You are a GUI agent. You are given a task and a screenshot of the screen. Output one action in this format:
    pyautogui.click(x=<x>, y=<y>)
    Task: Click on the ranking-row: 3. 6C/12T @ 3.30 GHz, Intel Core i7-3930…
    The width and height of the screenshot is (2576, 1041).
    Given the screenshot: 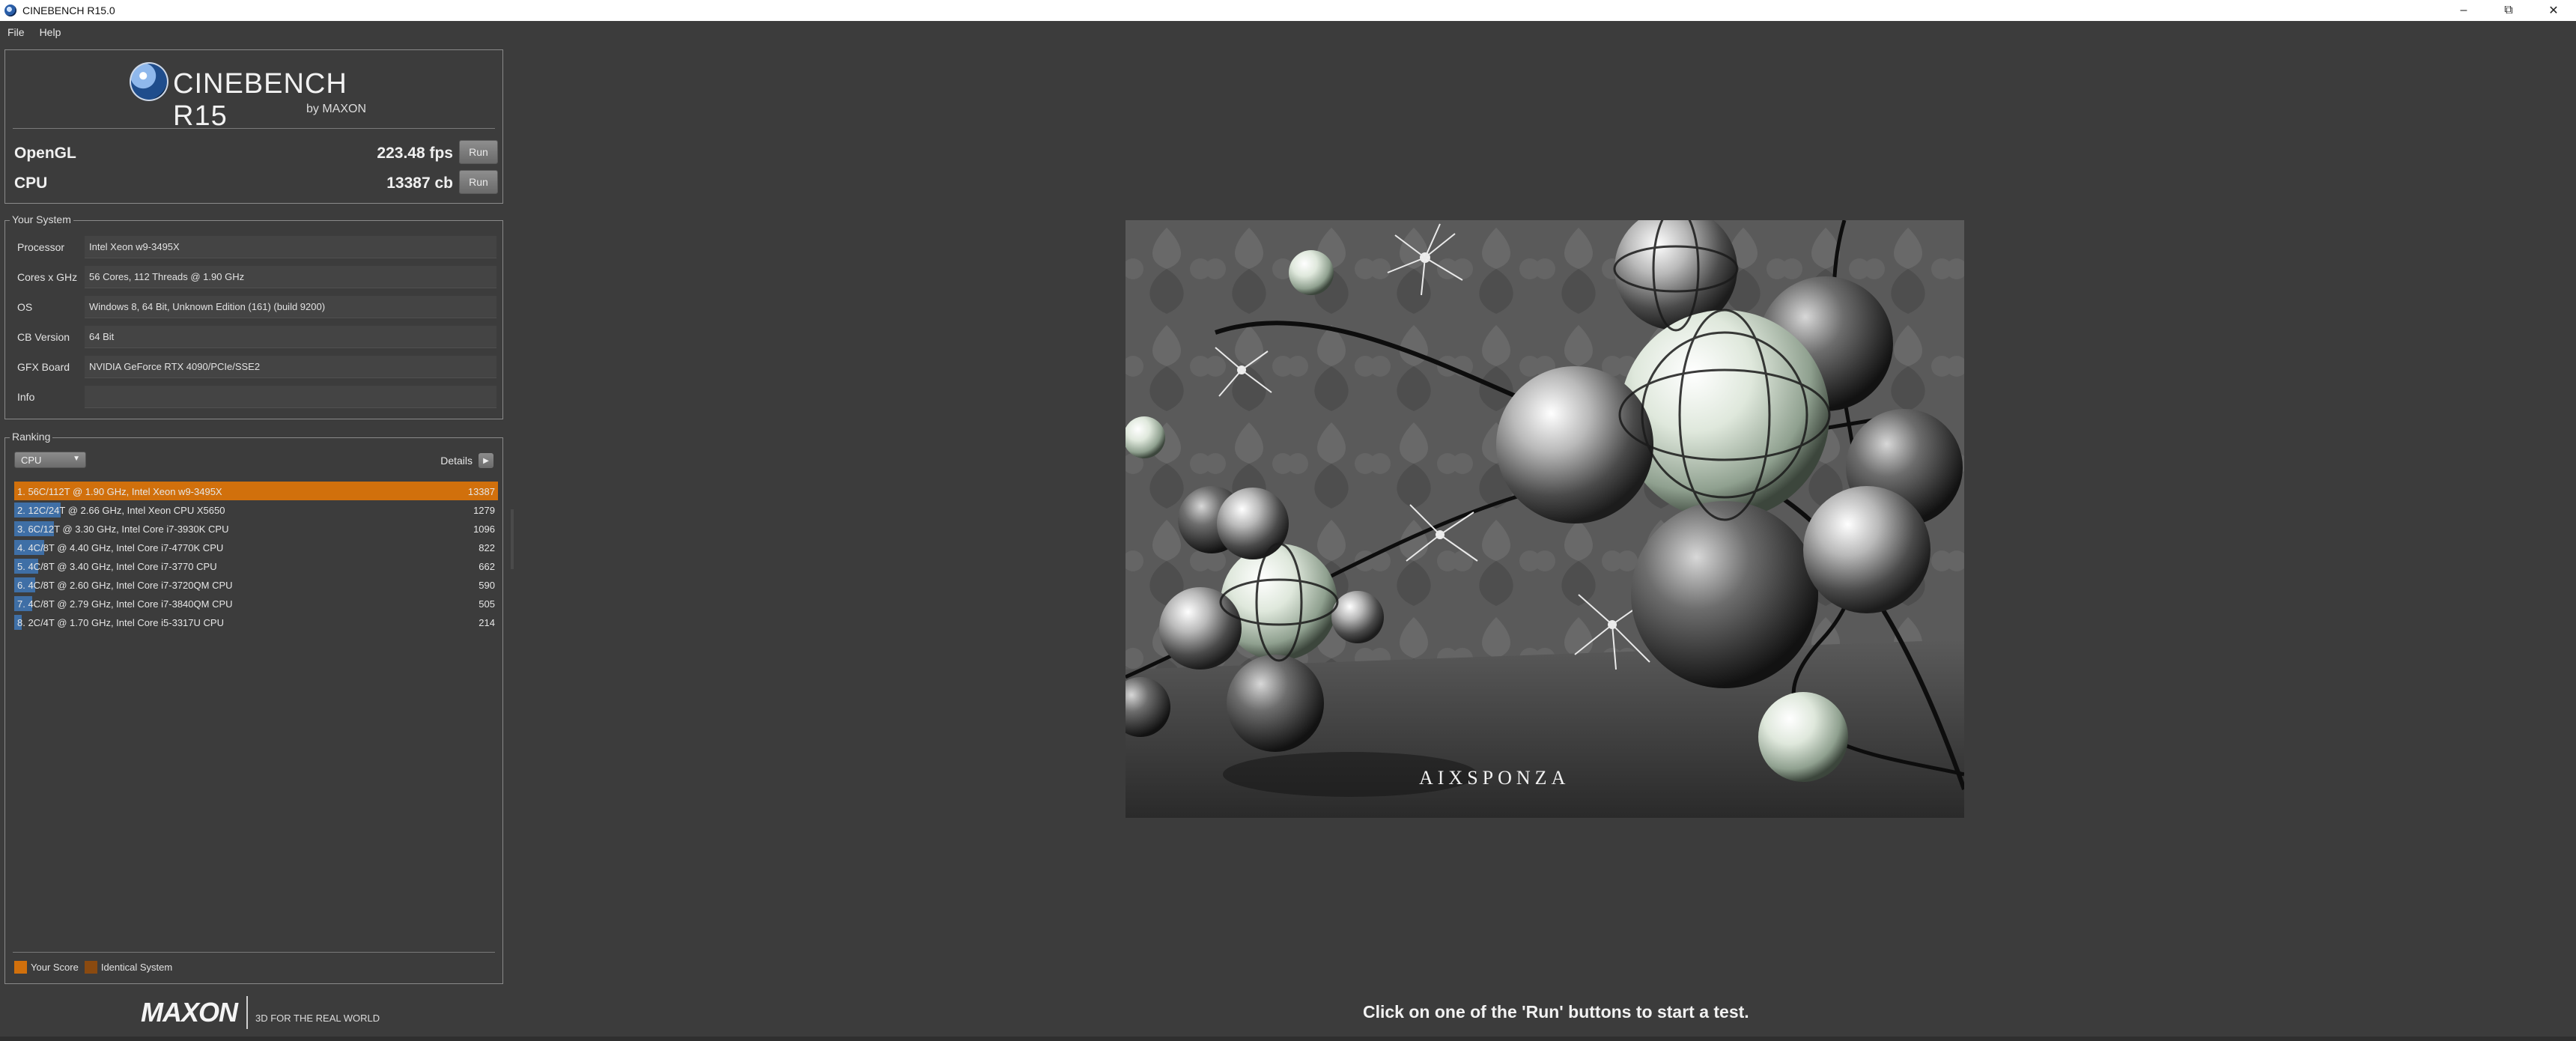 What is the action you would take?
    pyautogui.click(x=256, y=528)
    